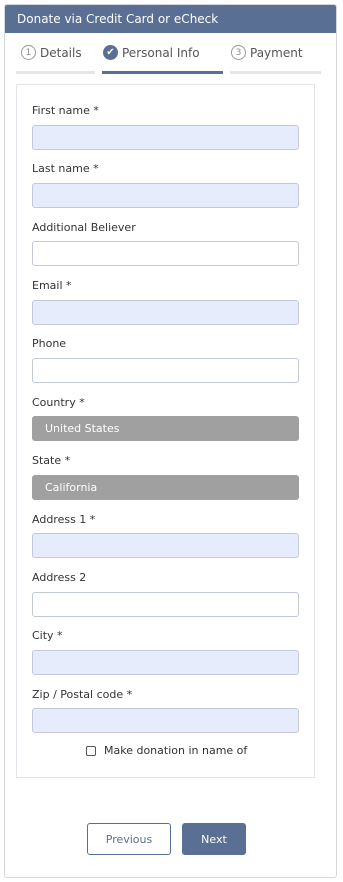 This screenshot has height=882, width=343. Describe the element at coordinates (64, 519) in the screenshot. I see `address1-label: Address 1 *` at that location.